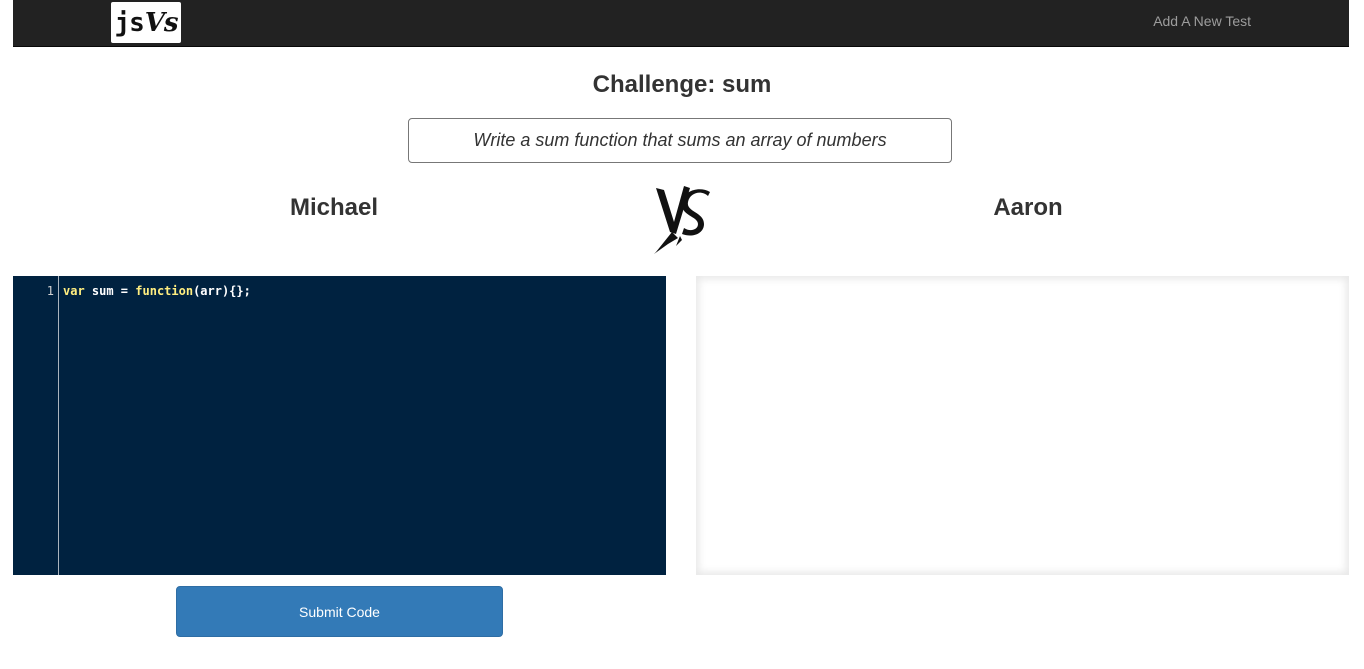  What do you see at coordinates (74, 291) in the screenshot?
I see `code-keyword-var: var` at bounding box center [74, 291].